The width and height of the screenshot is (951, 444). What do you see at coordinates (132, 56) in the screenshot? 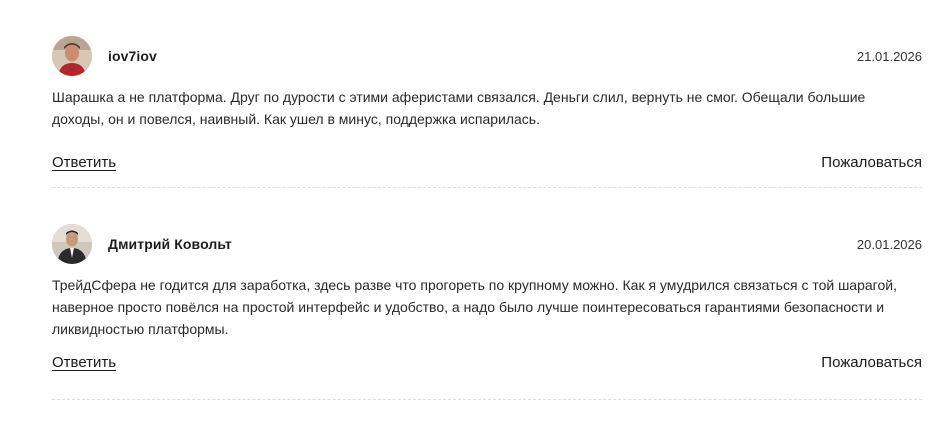
I see `comment-author: iov7iov` at bounding box center [132, 56].